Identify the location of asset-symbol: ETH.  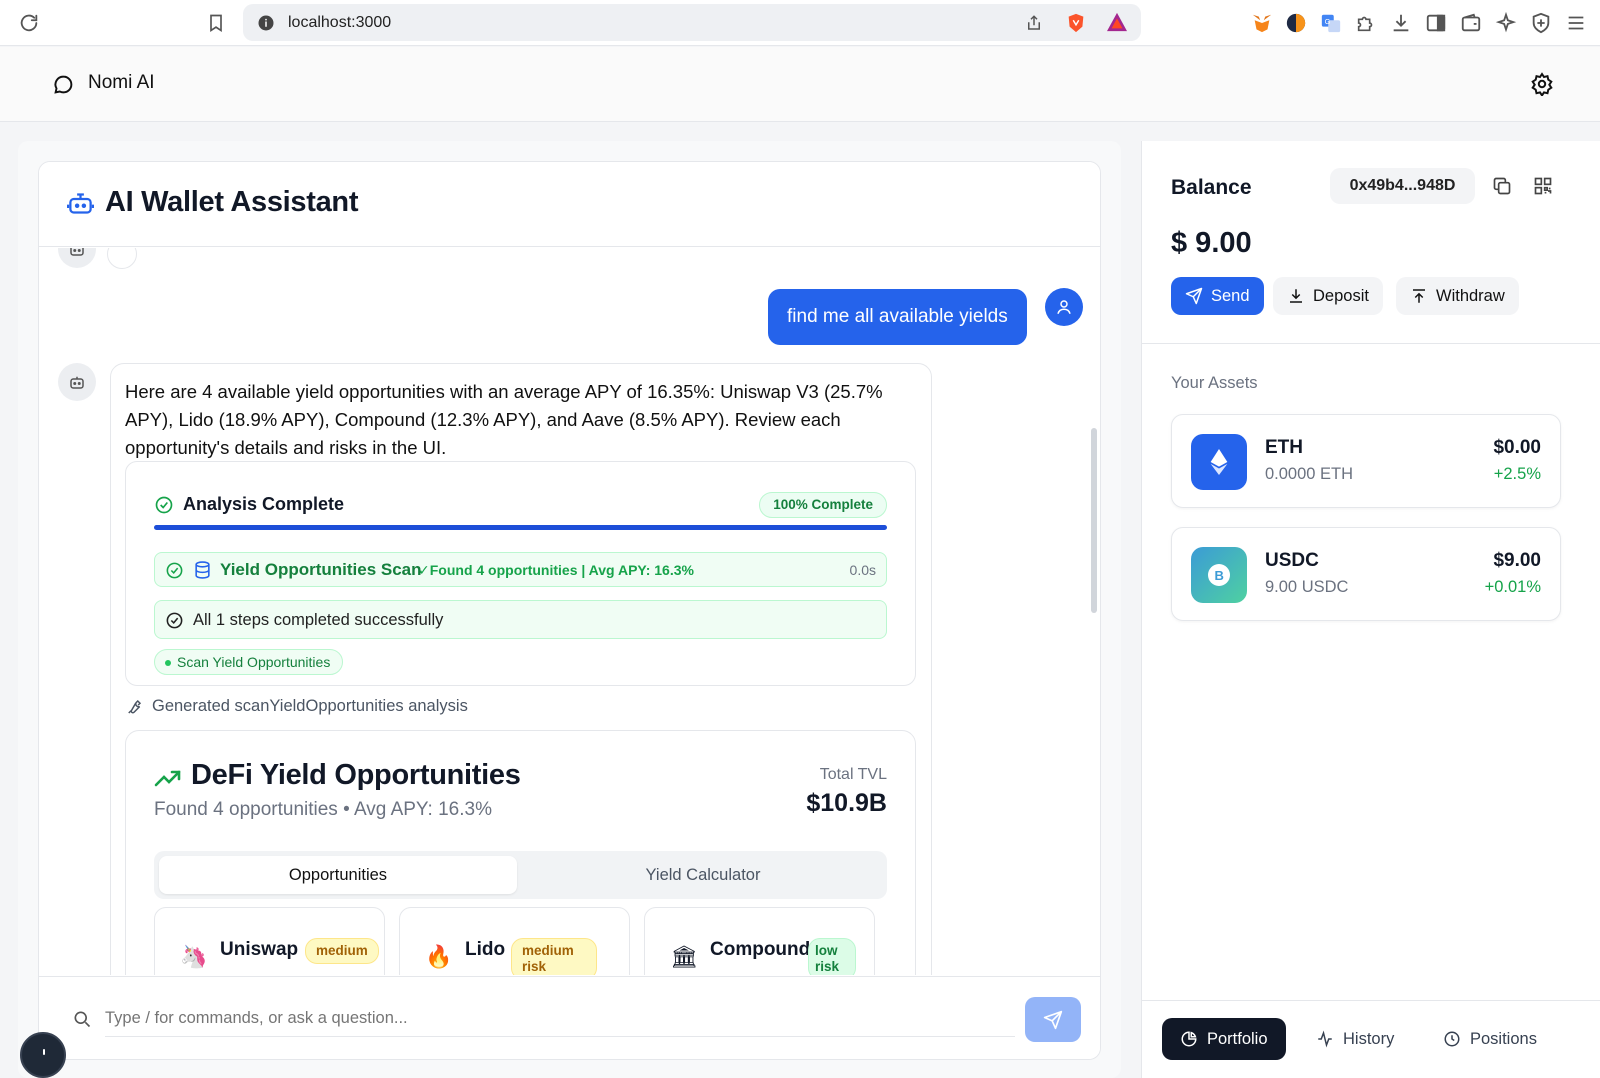
(1284, 447).